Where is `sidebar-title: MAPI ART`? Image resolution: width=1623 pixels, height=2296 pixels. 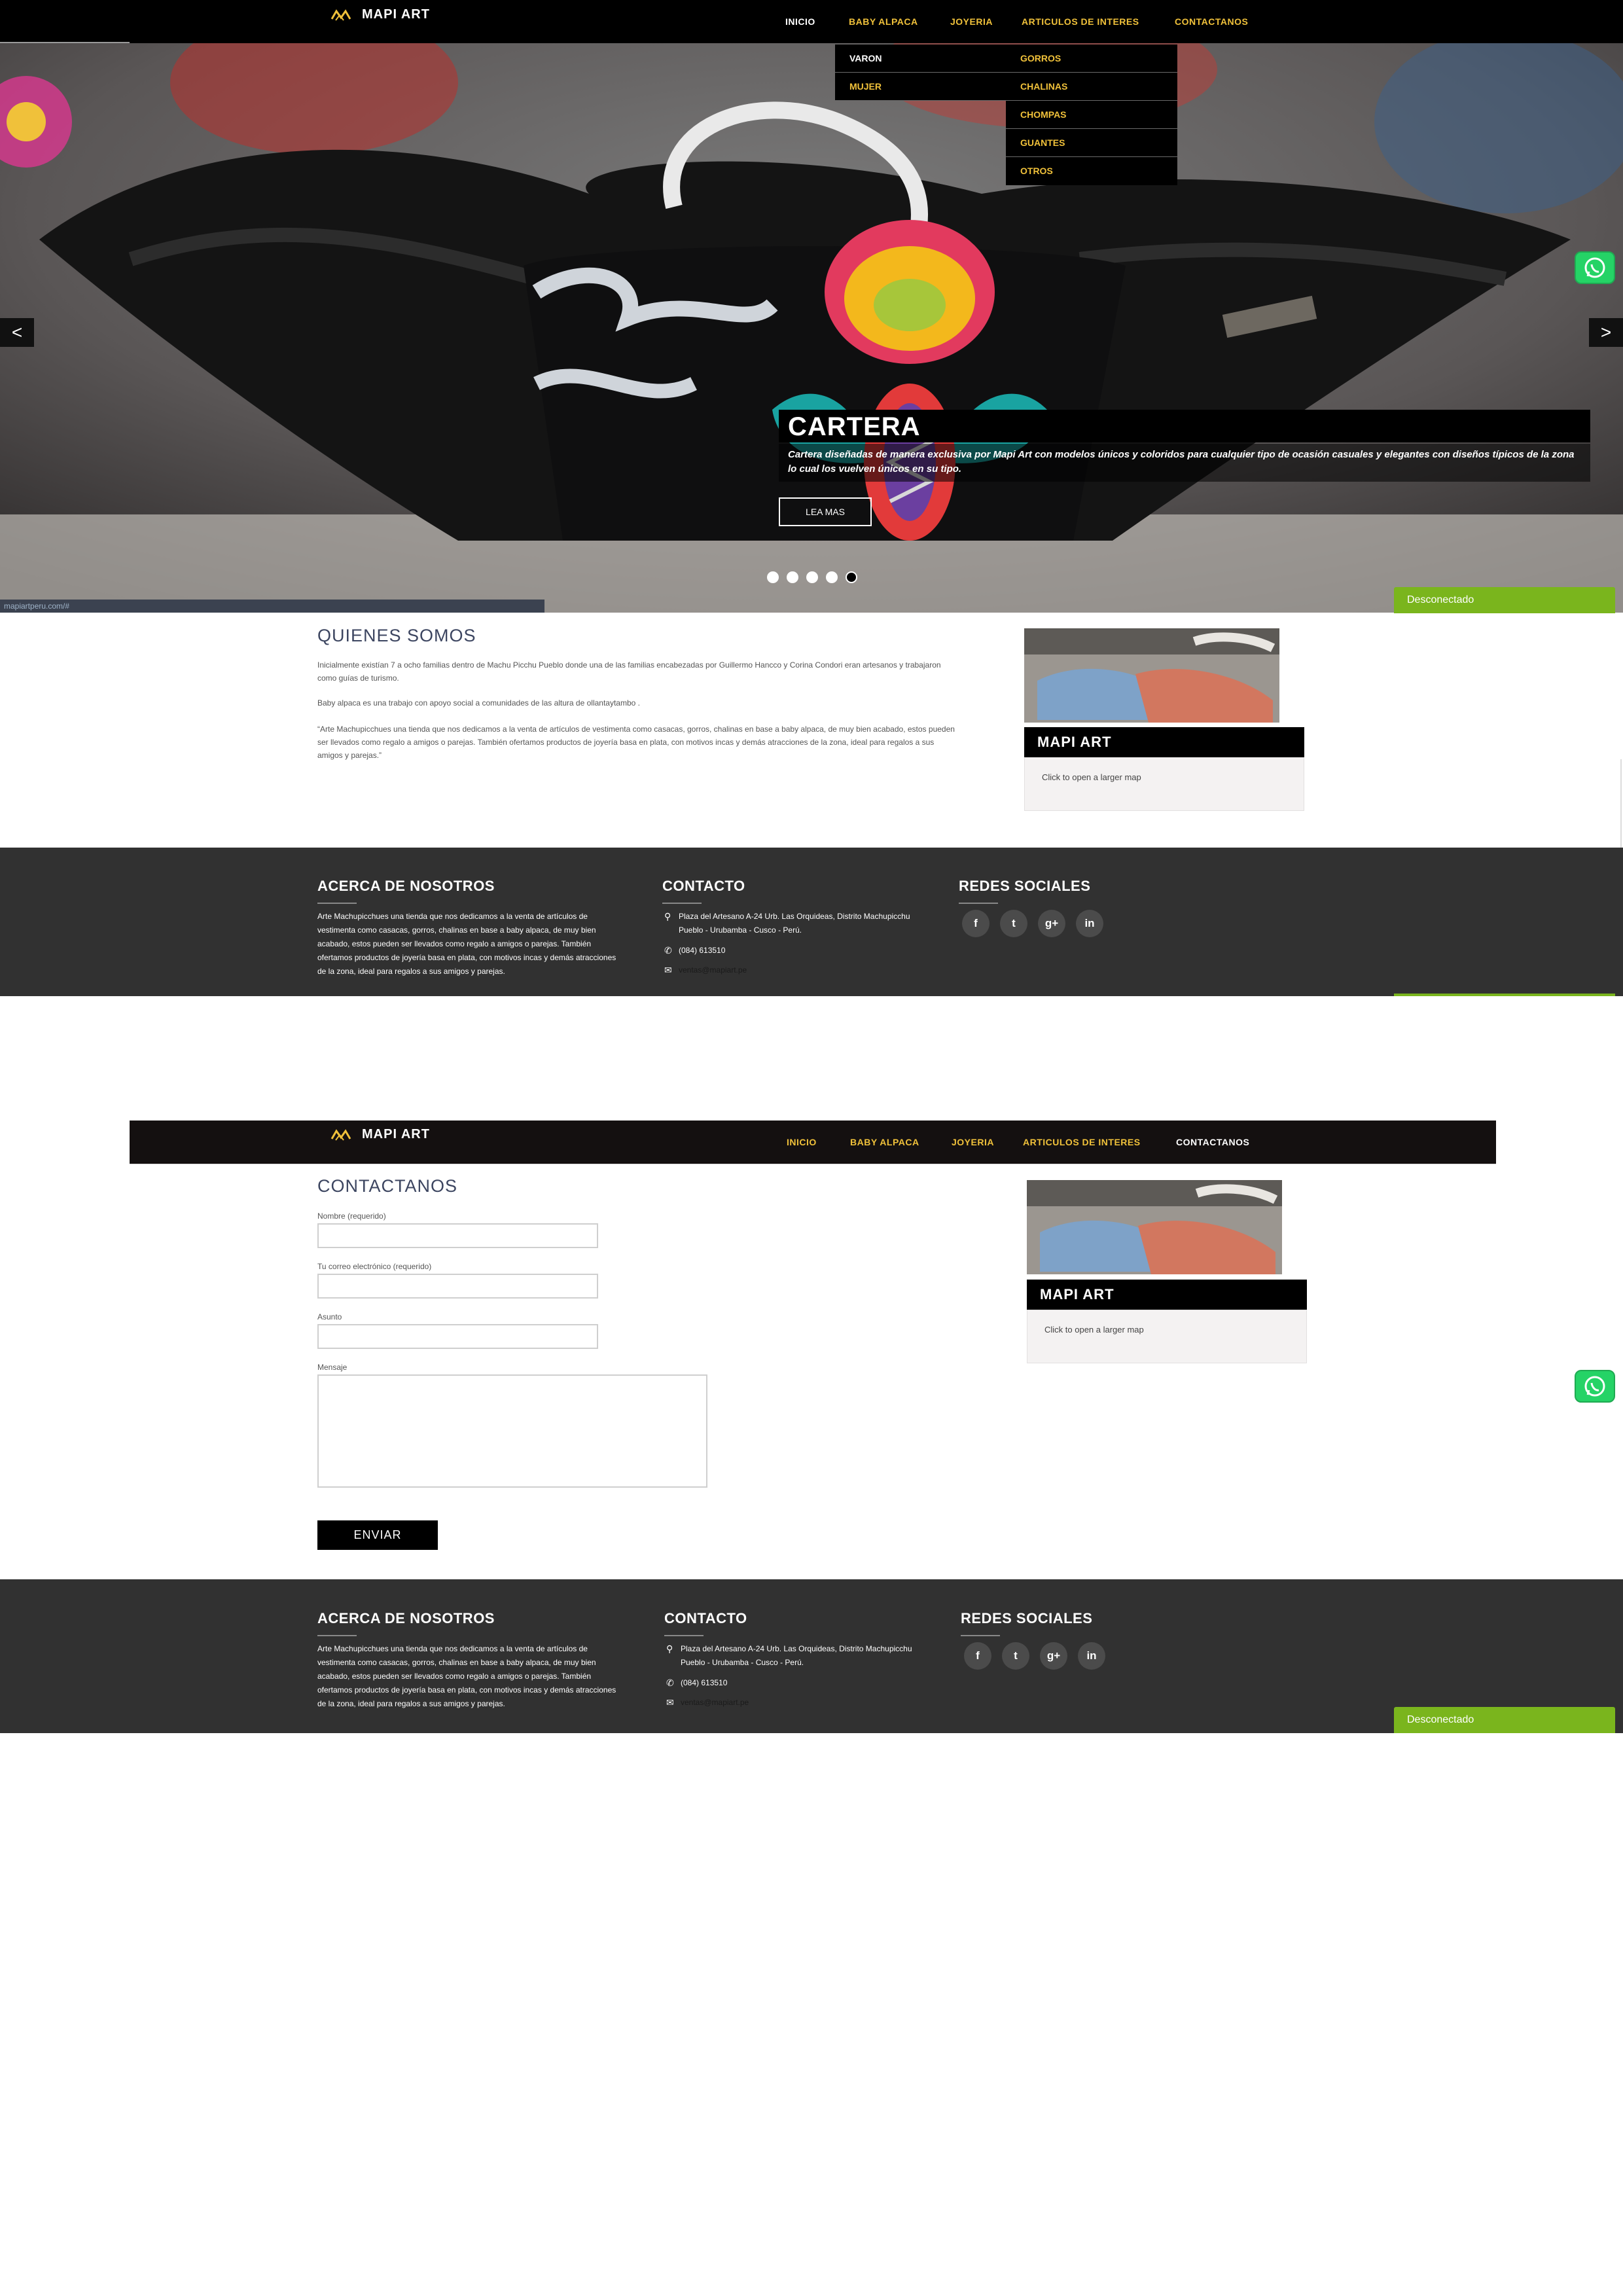 sidebar-title: MAPI ART is located at coordinates (1164, 742).